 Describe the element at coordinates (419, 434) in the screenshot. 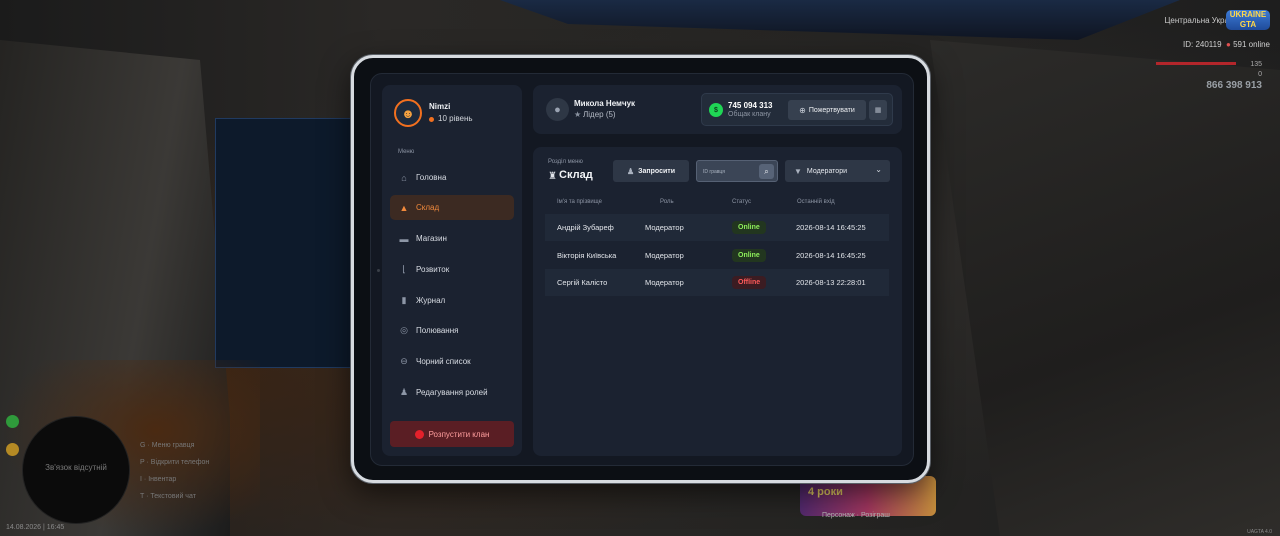

I see `alert-dot-icon` at that location.